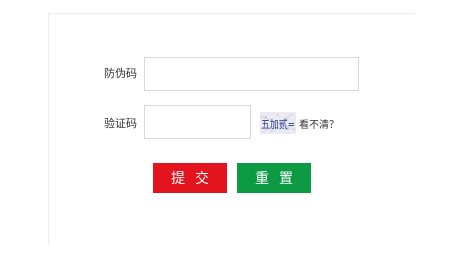  Describe the element at coordinates (120, 73) in the screenshot. I see `anticounterfeit-code-label: 防伪码` at that location.